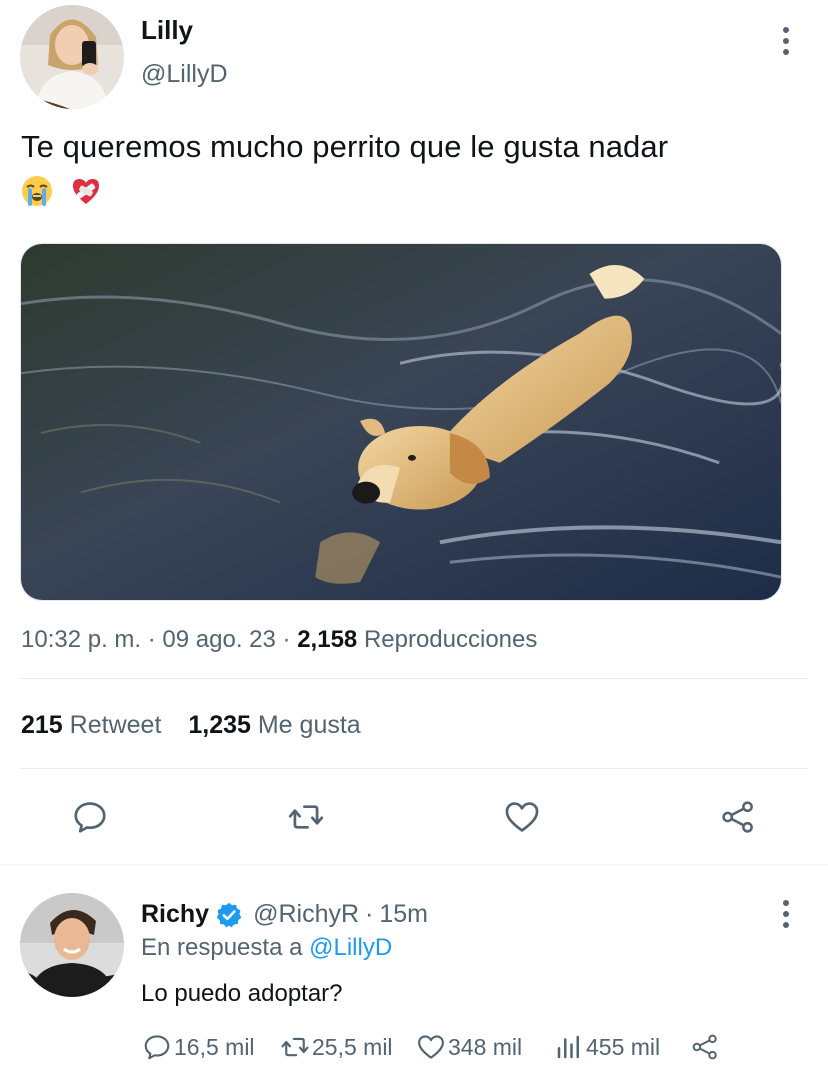 This screenshot has height=1069, width=828. Describe the element at coordinates (72, 945) in the screenshot. I see `avatar-richy` at that location.